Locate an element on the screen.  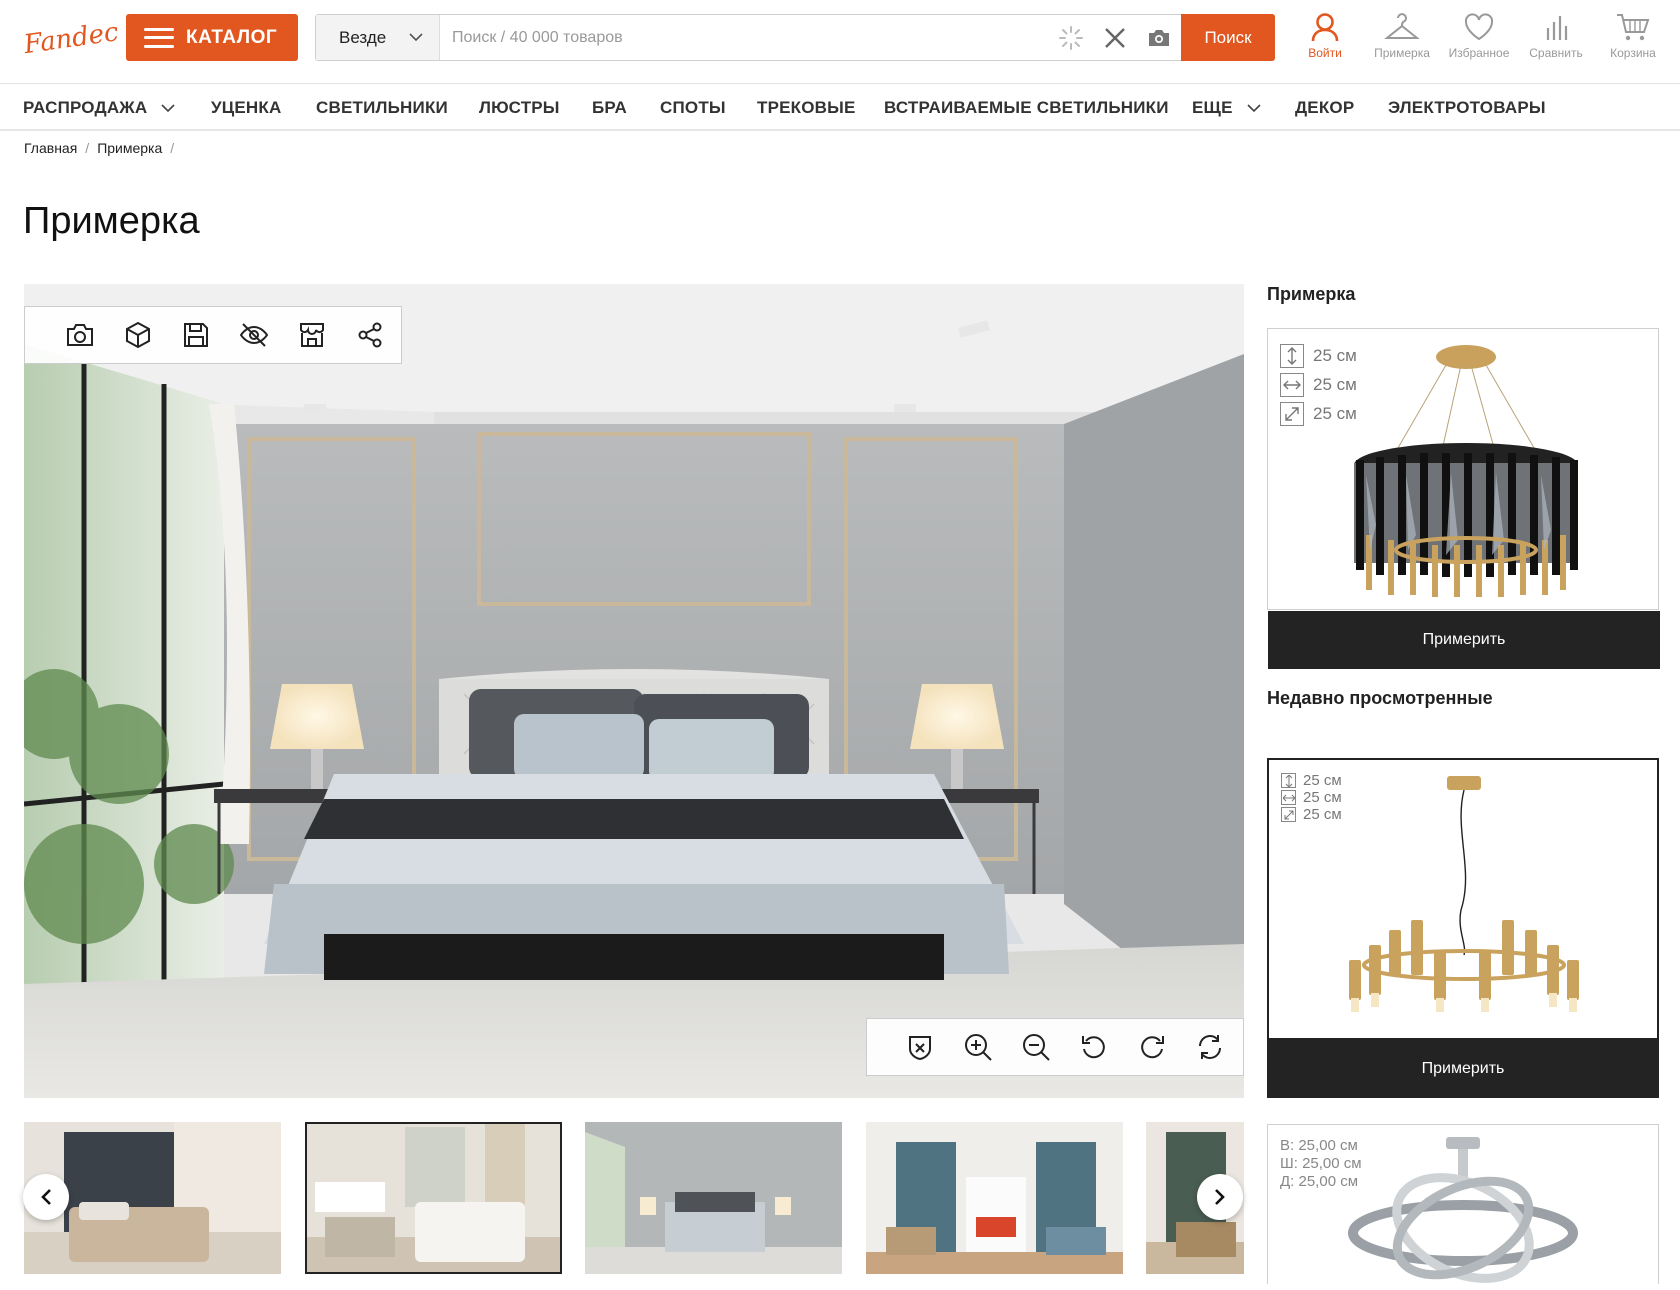
nav-item-lamps: СВЕТИЛЬНИКИ is located at coordinates (382, 108).